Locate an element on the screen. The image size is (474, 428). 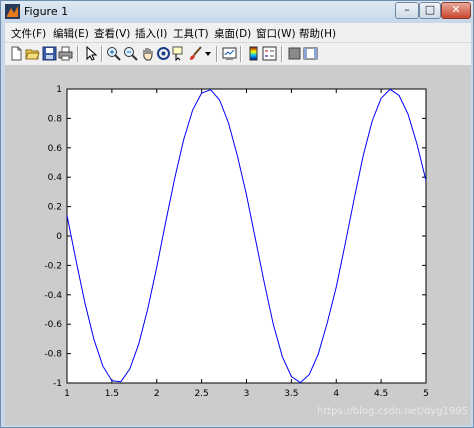
rotate-icon is located at coordinates (163, 53).